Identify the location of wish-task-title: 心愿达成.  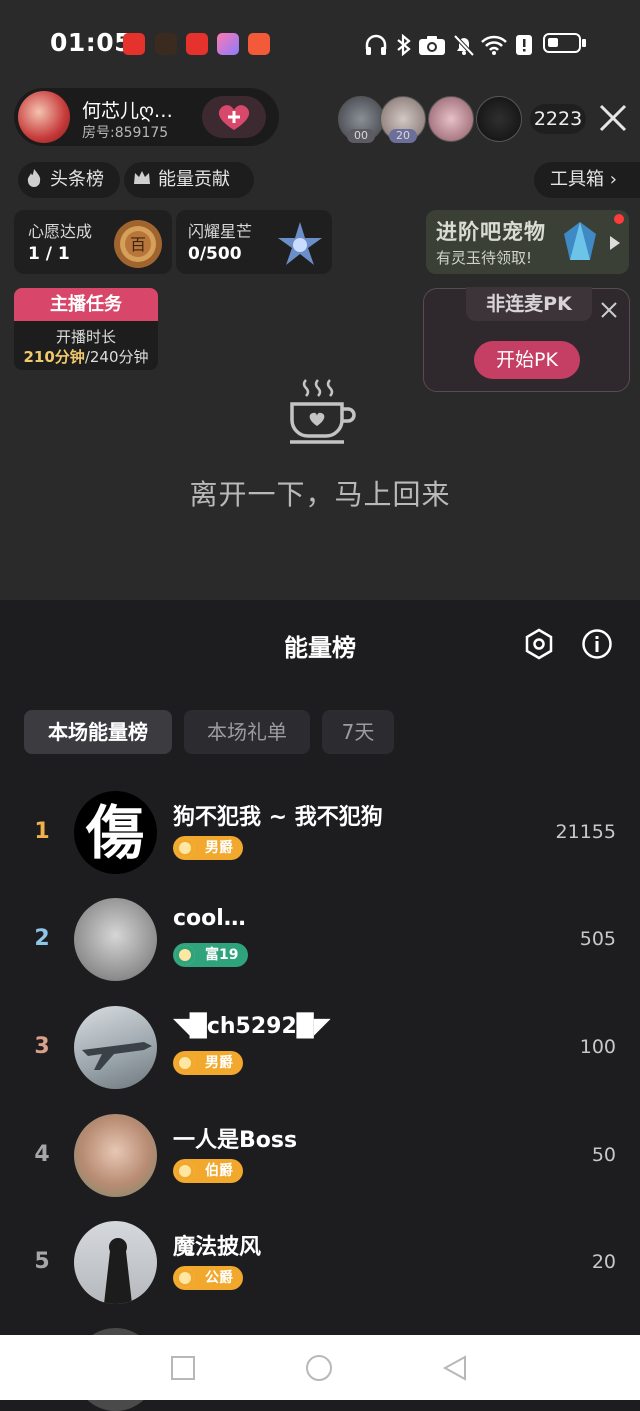
(60, 231).